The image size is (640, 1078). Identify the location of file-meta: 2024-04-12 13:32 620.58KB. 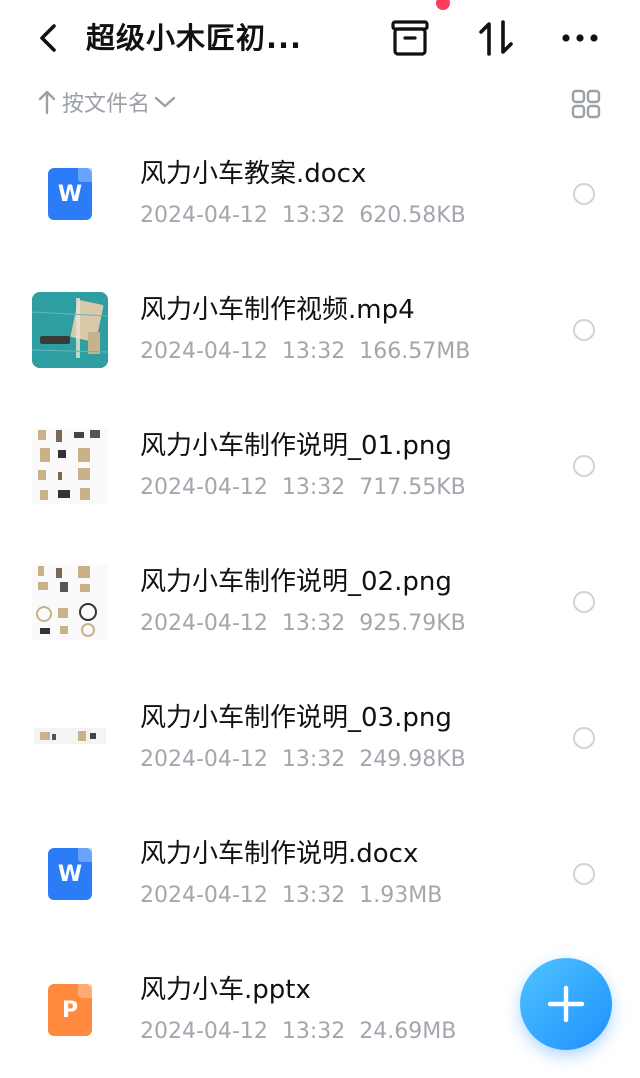
(310, 216).